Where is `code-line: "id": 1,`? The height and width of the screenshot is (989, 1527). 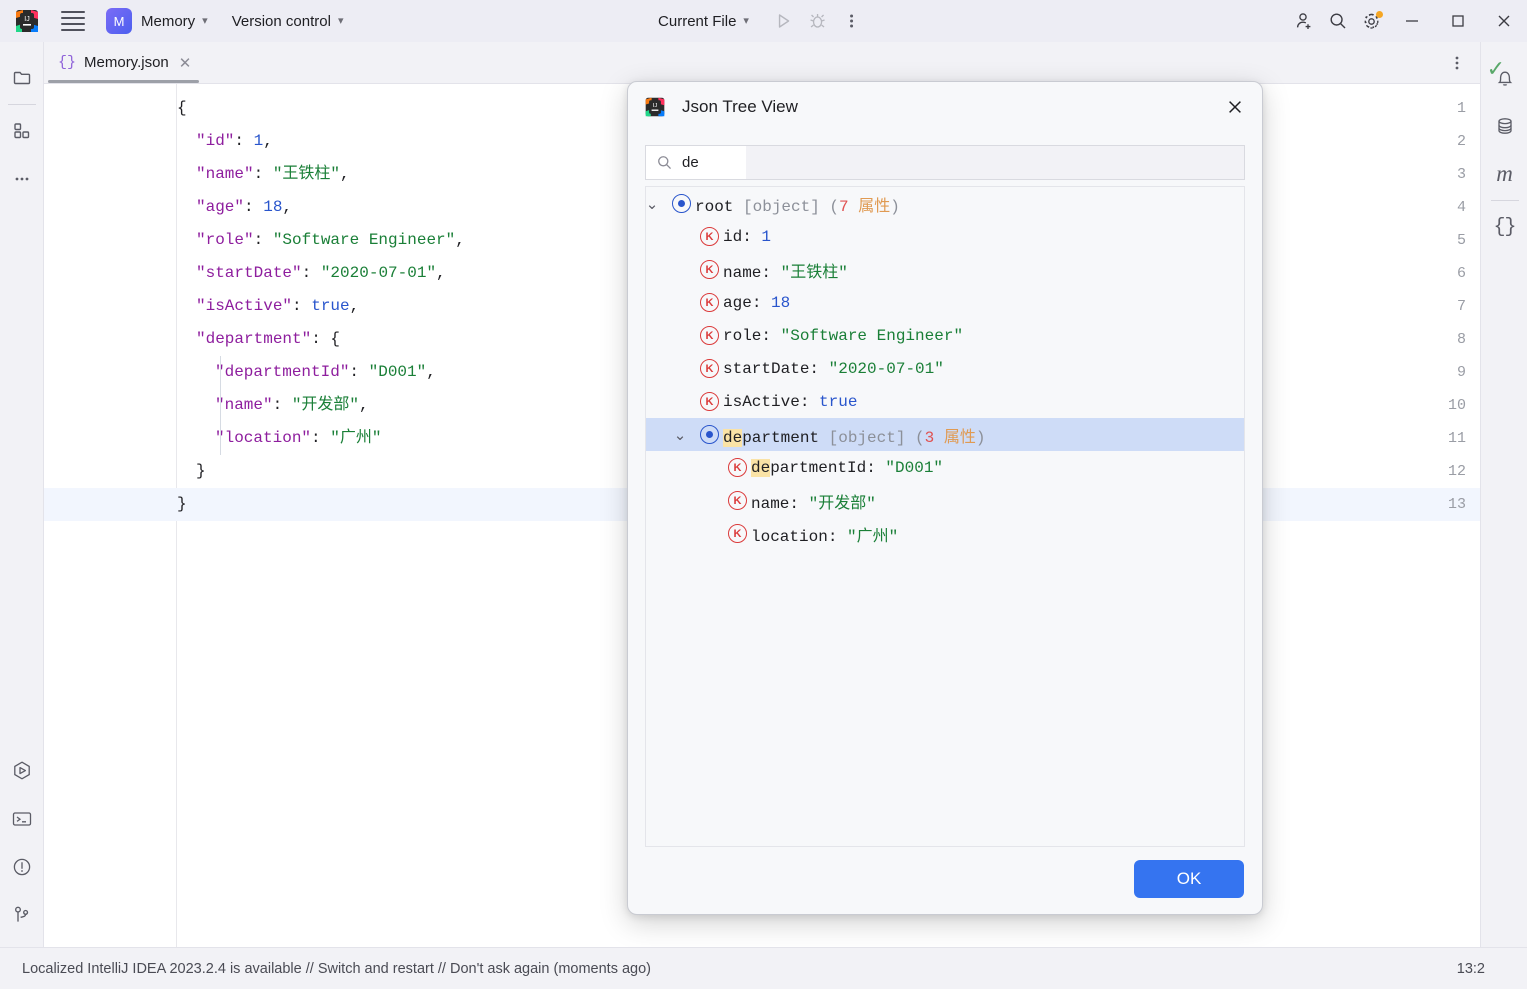
code-line: "id": 1, is located at coordinates (225, 141).